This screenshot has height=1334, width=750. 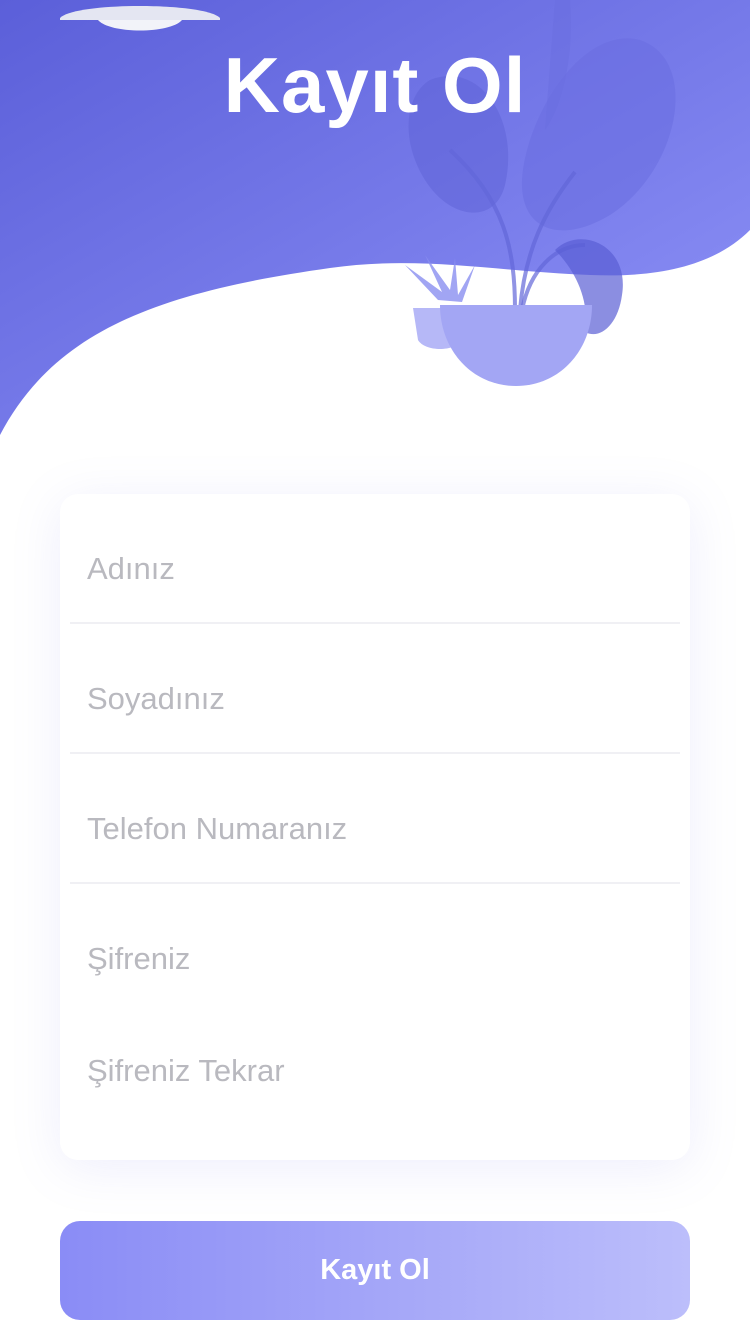 I want to click on phone-input, so click(x=377, y=829).